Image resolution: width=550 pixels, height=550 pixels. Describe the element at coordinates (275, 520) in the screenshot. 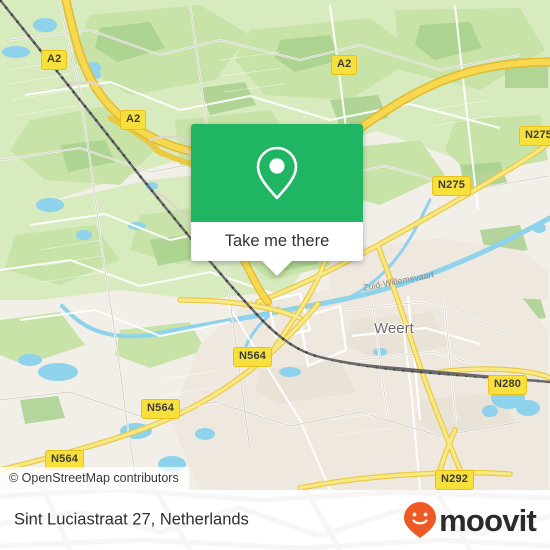

I see `footer-bar: Sint Luciastraat 27, Netherlands moovit` at that location.